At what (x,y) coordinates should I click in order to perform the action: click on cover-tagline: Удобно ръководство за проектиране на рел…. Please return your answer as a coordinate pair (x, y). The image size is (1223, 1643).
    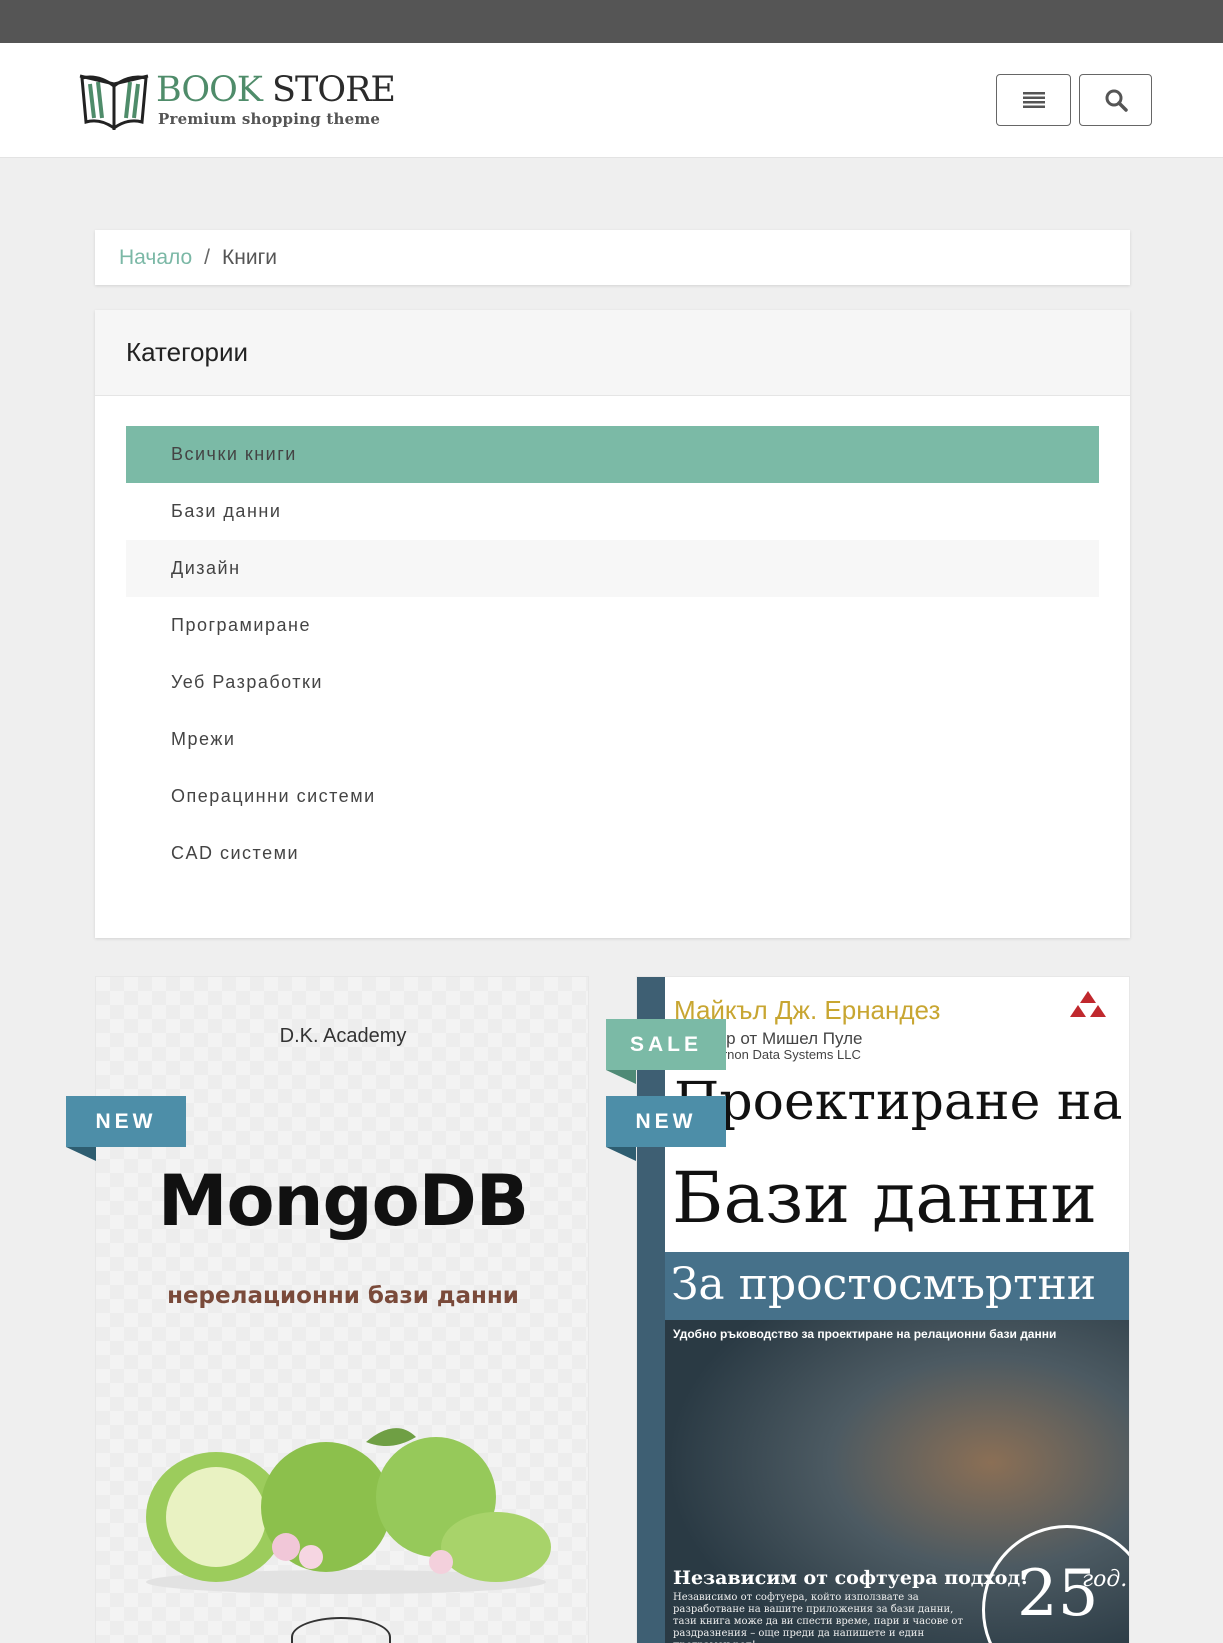
    Looking at the image, I should click on (865, 1334).